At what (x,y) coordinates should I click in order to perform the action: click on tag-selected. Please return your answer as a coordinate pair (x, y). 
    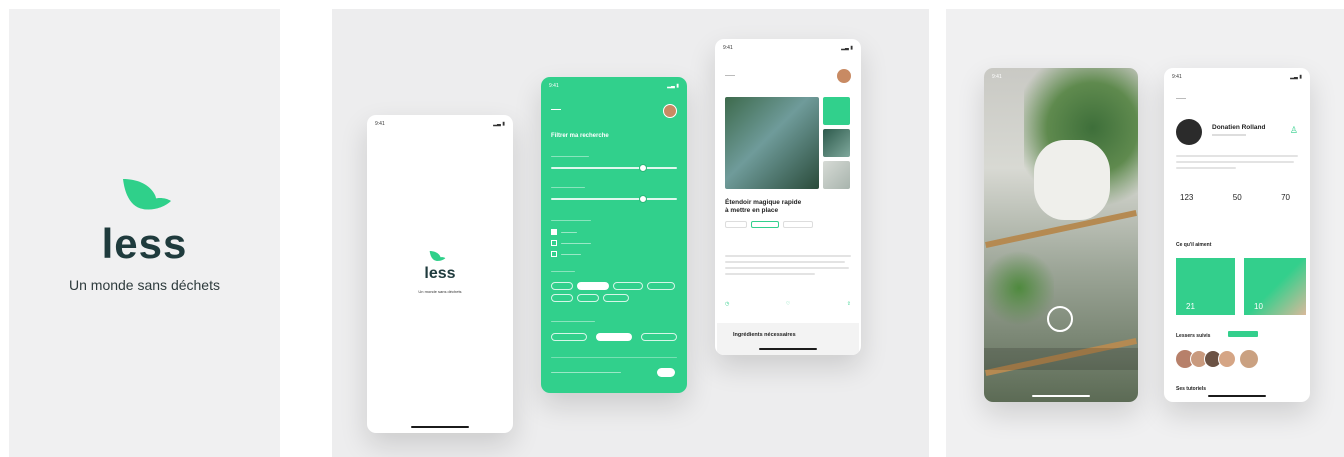
    Looking at the image, I should click on (765, 224).